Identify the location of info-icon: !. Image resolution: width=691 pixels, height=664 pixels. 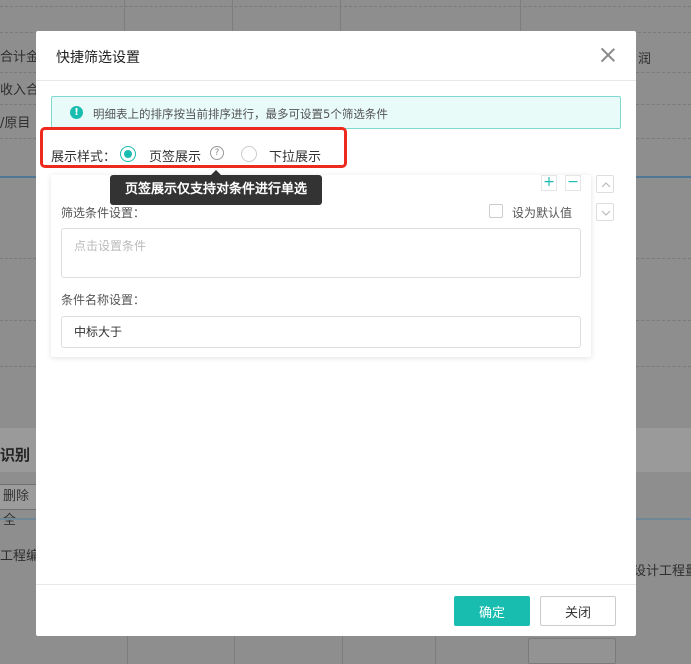
(76, 112).